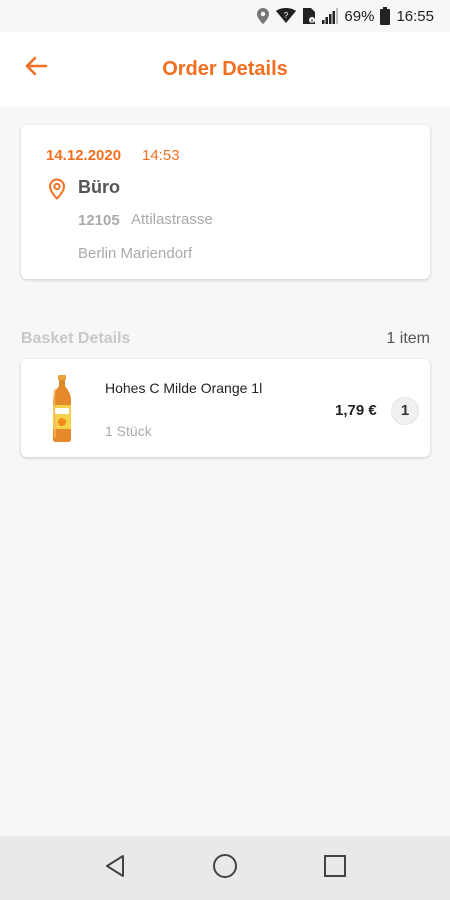 The width and height of the screenshot is (450, 900). I want to click on back-triangle-icon, so click(115, 868).